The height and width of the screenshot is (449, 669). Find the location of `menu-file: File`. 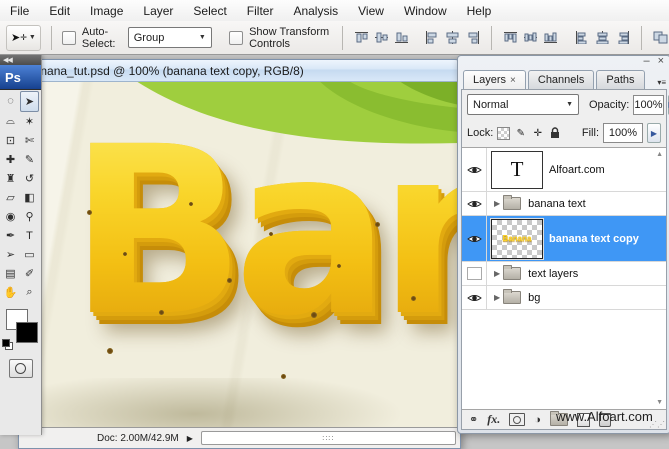

menu-file: File is located at coordinates (19, 11).